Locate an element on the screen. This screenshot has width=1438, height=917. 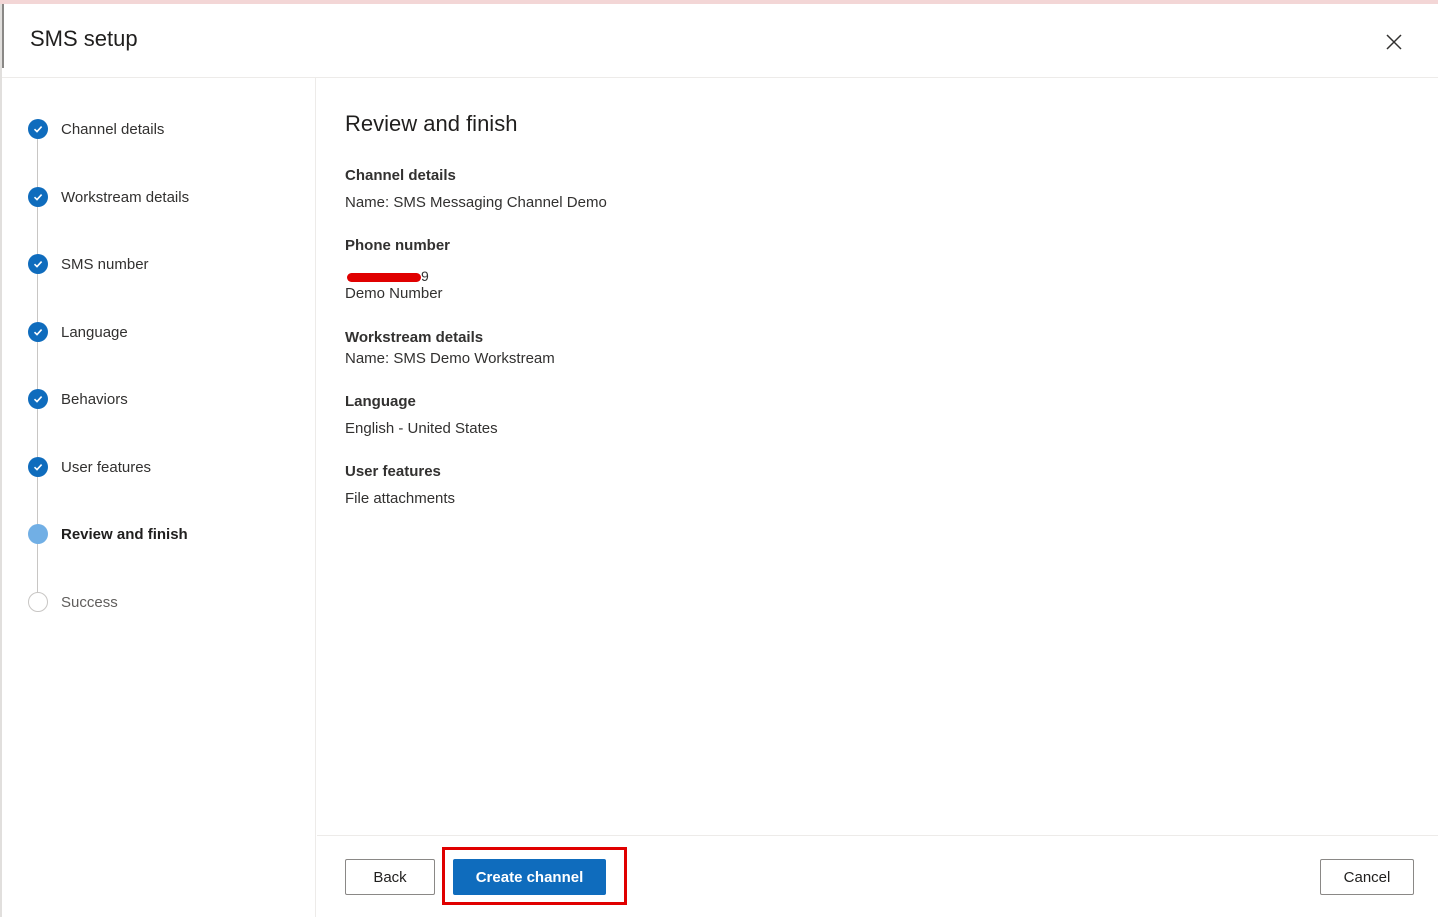
step-label: Workstream details is located at coordinates (125, 197).